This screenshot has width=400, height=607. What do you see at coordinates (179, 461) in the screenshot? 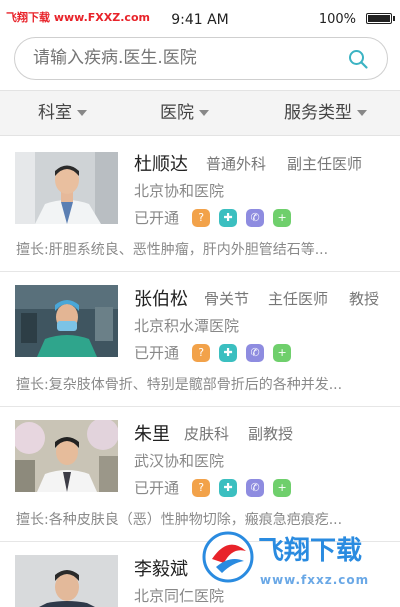
I see `doctor-hospital: 武汉协和医院` at bounding box center [179, 461].